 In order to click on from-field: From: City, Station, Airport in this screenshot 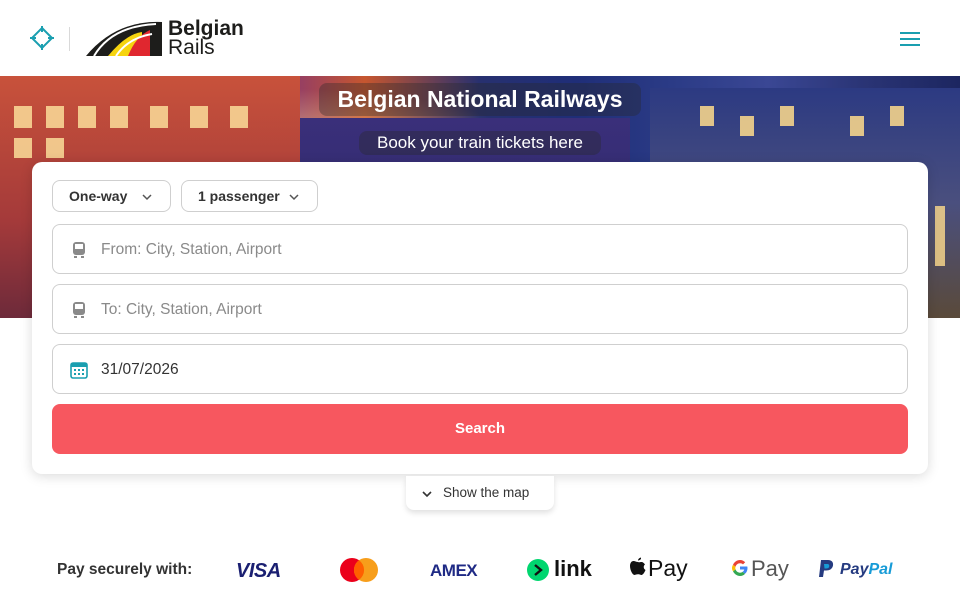, I will do `click(480, 249)`.